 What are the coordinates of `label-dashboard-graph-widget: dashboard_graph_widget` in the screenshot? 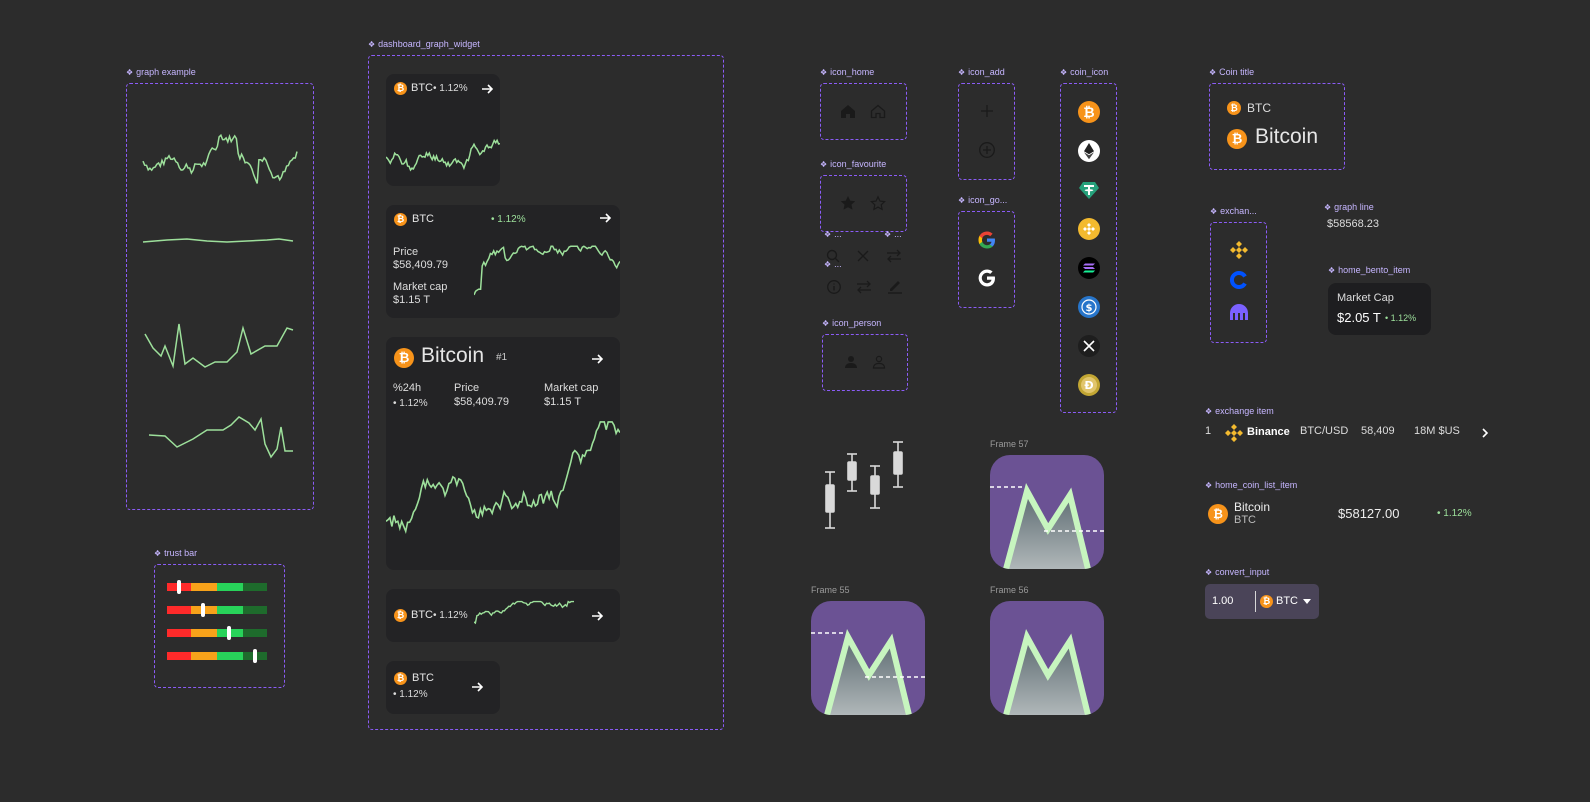 It's located at (424, 44).